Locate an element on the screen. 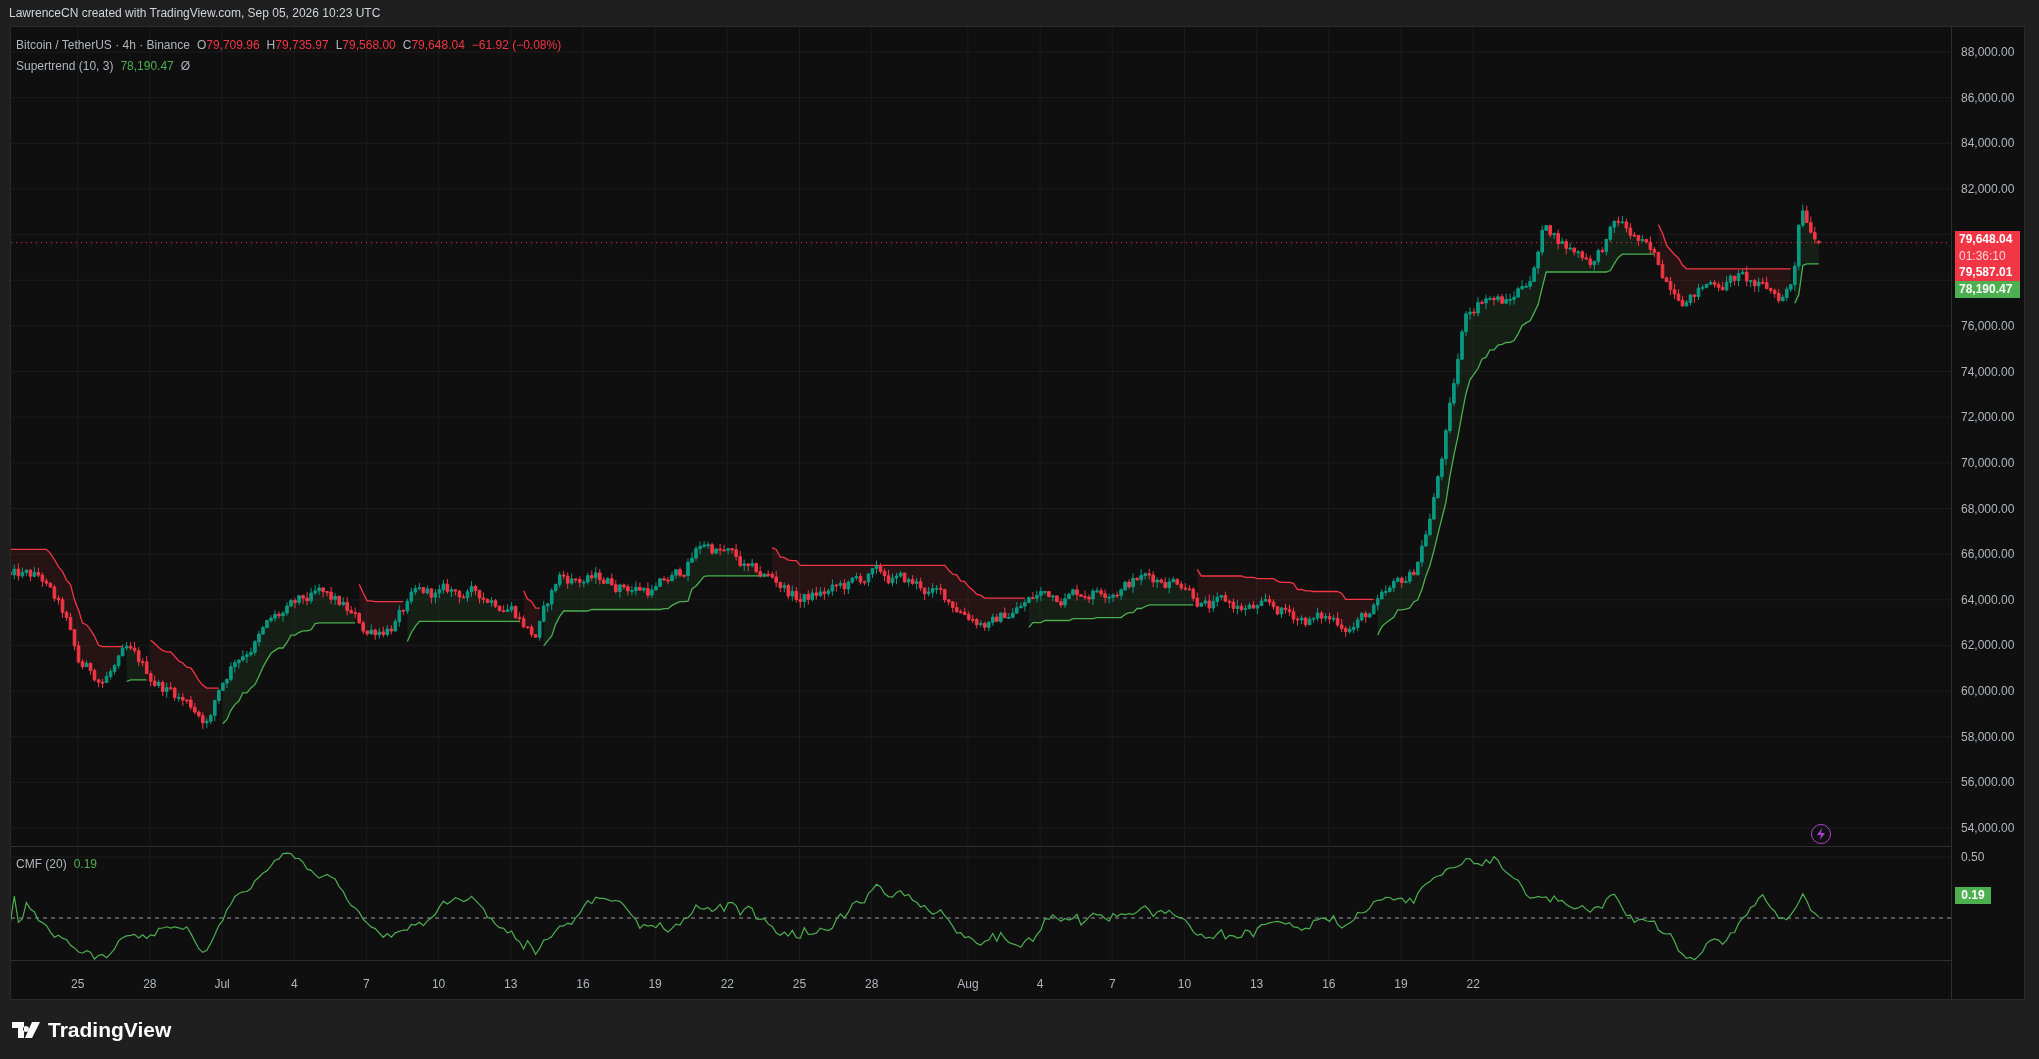  ohlc-value: 79,568.00 is located at coordinates (369, 45).